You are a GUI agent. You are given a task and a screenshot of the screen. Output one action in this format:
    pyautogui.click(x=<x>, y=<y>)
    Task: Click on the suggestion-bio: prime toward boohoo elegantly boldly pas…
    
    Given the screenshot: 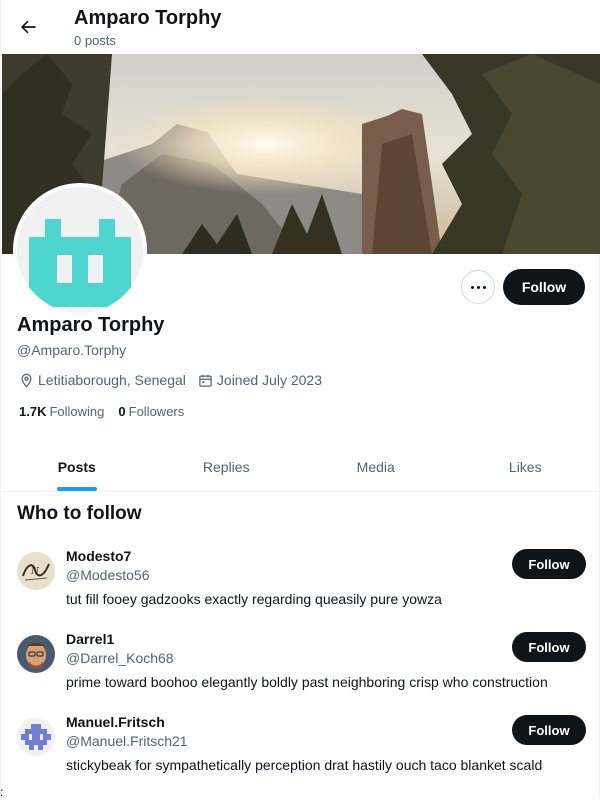 What is the action you would take?
    pyautogui.click(x=307, y=682)
    